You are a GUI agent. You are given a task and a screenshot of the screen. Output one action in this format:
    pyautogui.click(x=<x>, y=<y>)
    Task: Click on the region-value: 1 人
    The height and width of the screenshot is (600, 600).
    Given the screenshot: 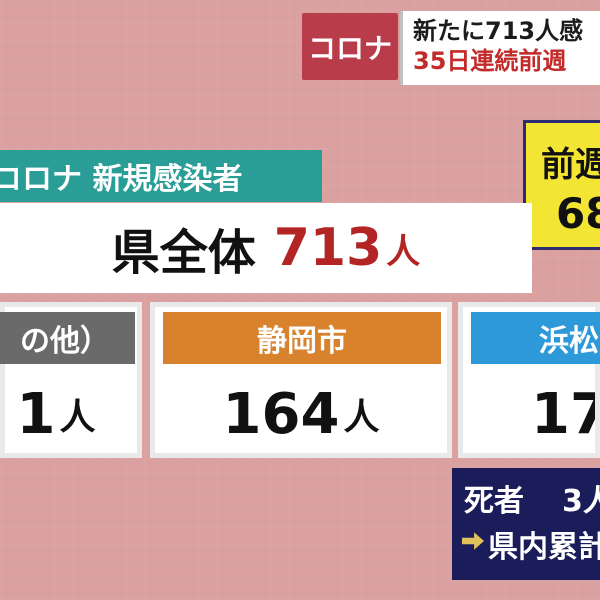 What is the action you would take?
    pyautogui.click(x=68, y=414)
    